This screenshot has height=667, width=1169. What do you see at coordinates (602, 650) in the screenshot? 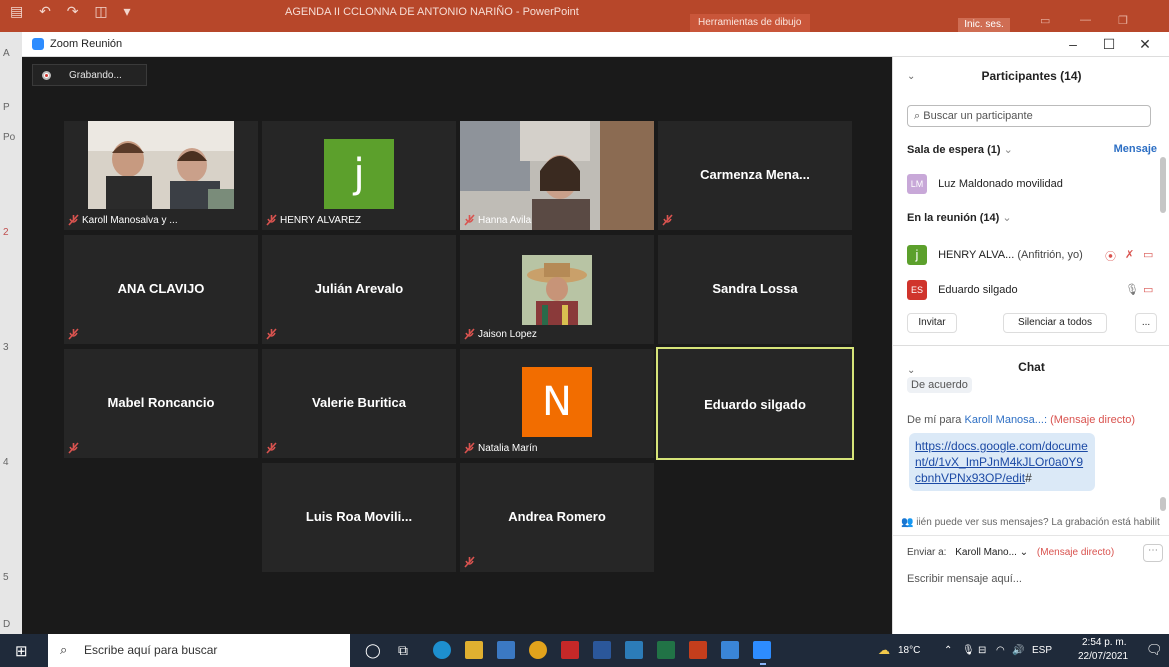
I see `word-icon` at bounding box center [602, 650].